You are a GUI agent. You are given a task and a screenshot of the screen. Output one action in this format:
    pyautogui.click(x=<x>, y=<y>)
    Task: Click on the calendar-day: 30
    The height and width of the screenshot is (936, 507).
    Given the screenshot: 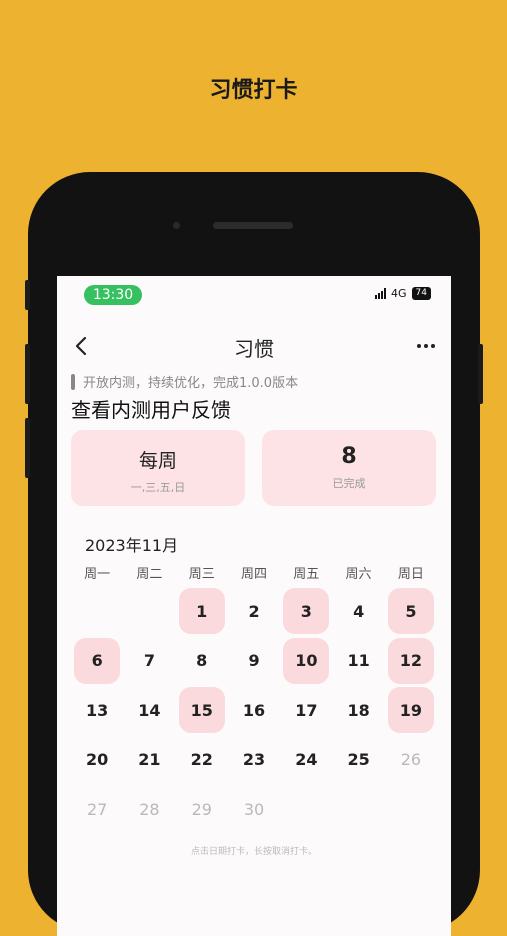 What is the action you would take?
    pyautogui.click(x=254, y=809)
    